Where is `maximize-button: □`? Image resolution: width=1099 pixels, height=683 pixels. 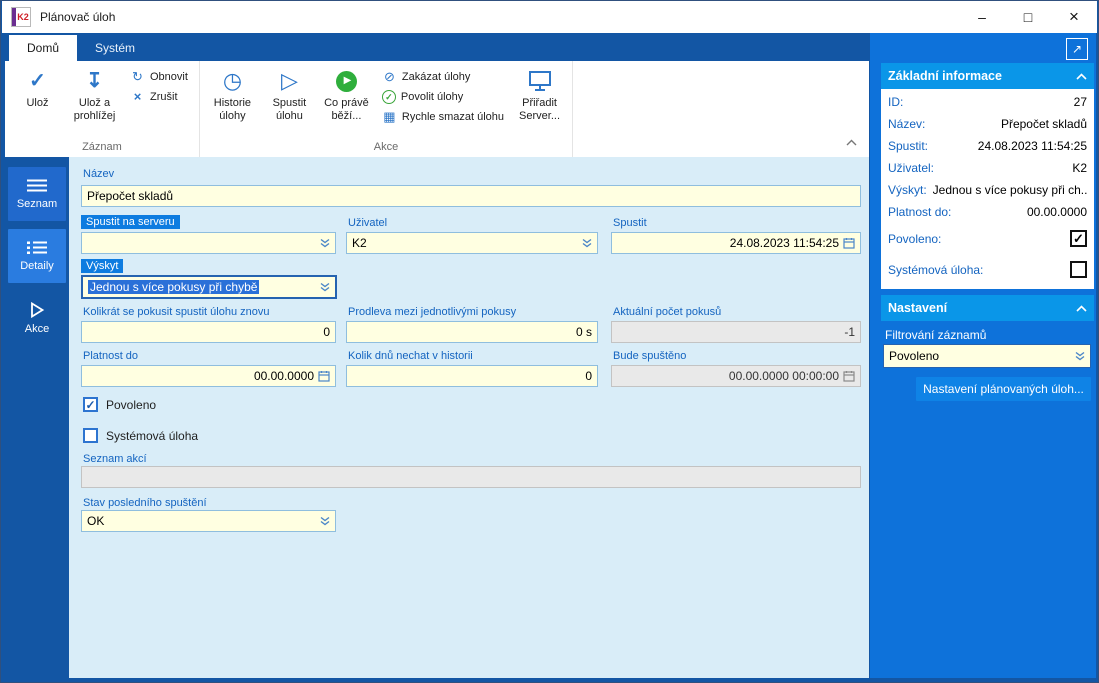 maximize-button: □ is located at coordinates (1028, 17).